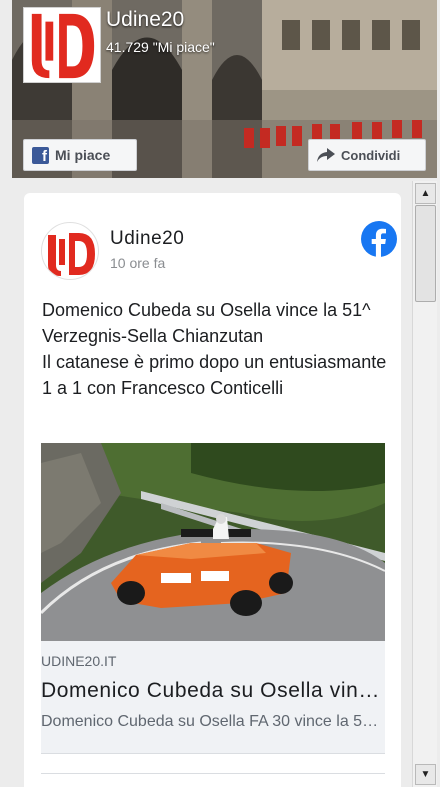 The height and width of the screenshot is (787, 440). Describe the element at coordinates (145, 20) in the screenshot. I see `page-title: Udine20` at that location.